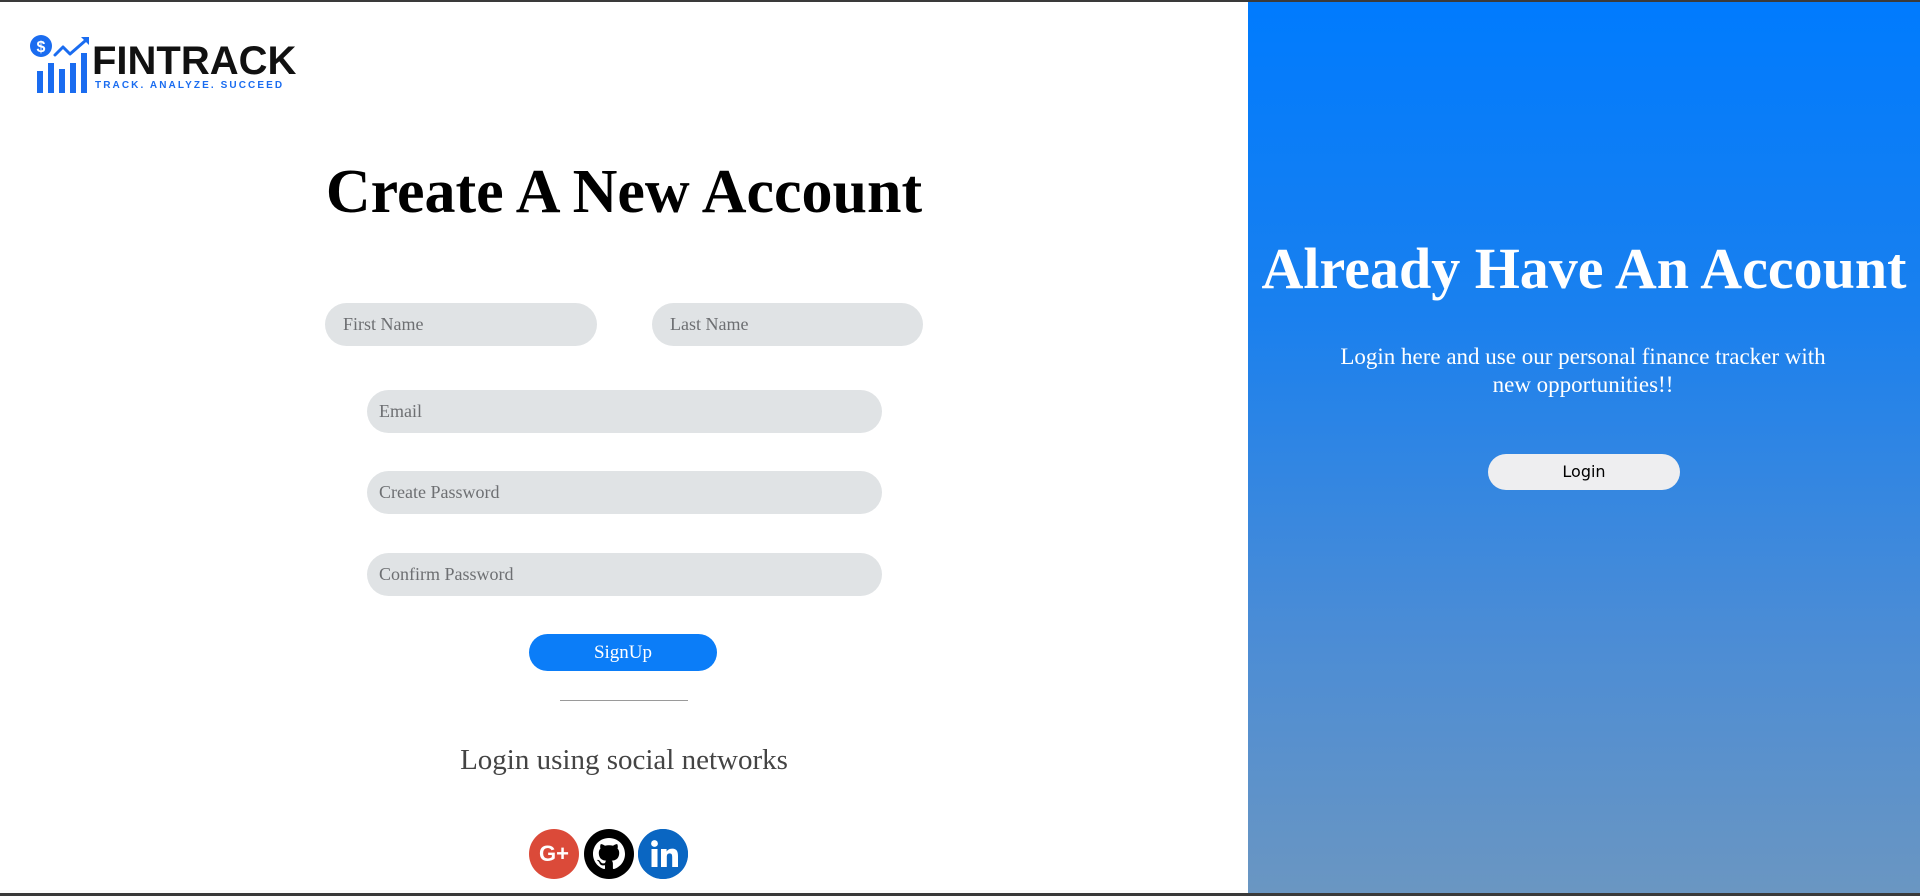 The width and height of the screenshot is (1920, 896). Describe the element at coordinates (624, 411) in the screenshot. I see `email-field` at that location.